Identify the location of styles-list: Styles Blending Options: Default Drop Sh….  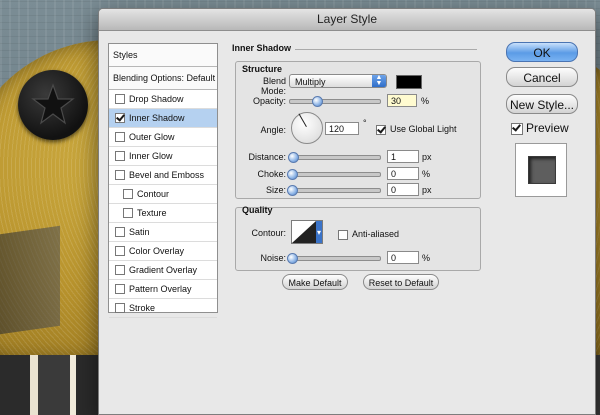
(163, 180).